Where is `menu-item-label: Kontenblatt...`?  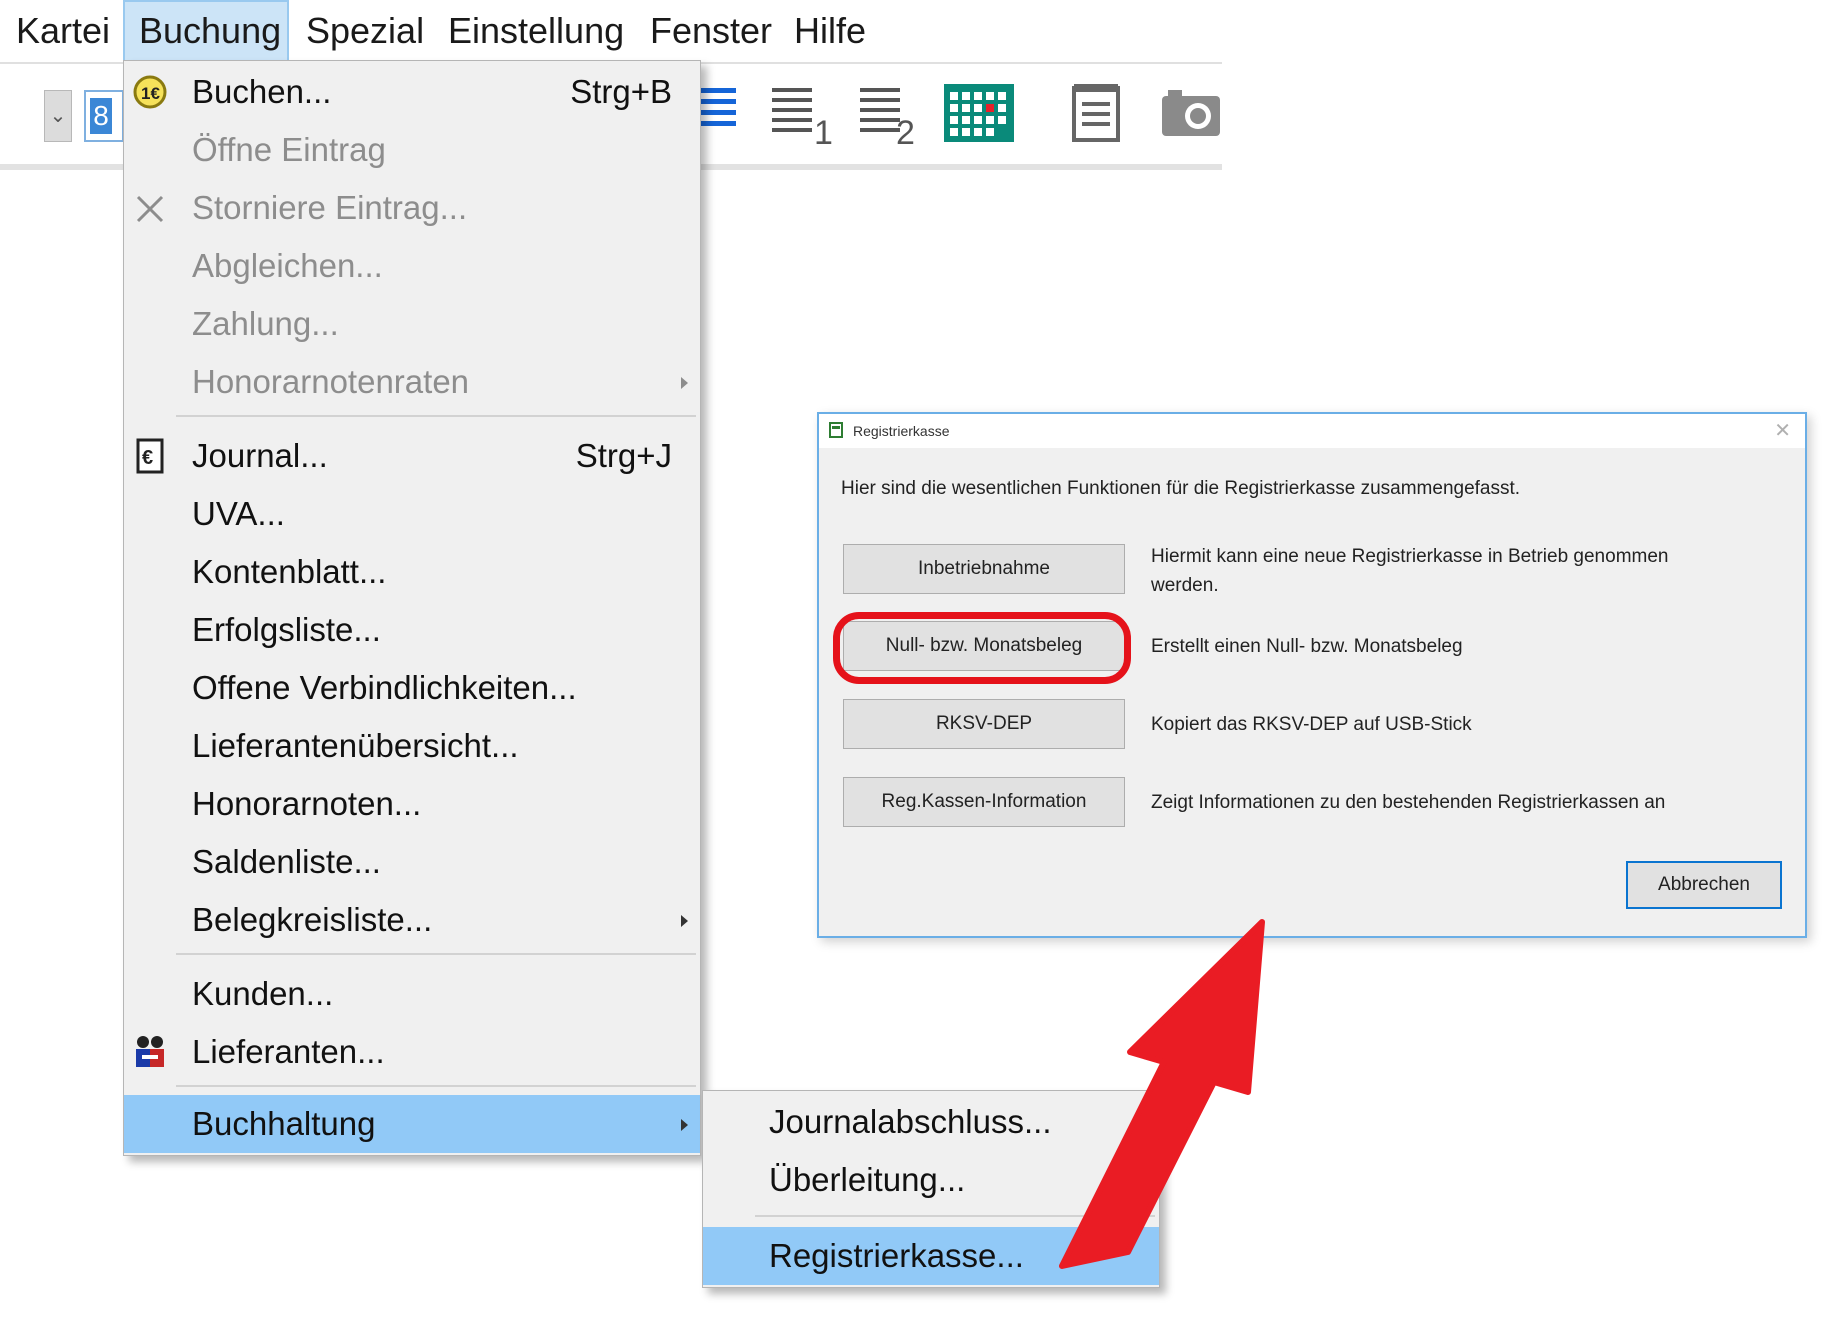
menu-item-label: Kontenblatt... is located at coordinates (289, 571).